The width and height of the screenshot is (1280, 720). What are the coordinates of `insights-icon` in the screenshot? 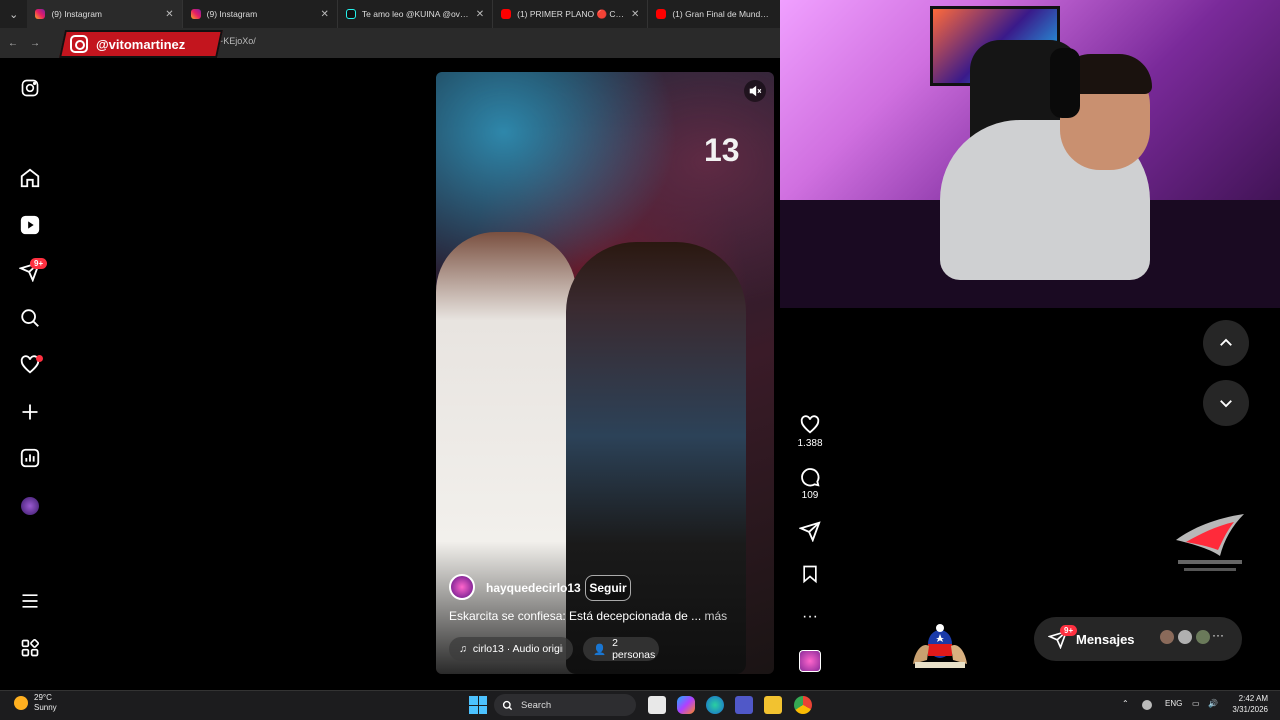 It's located at (30, 458).